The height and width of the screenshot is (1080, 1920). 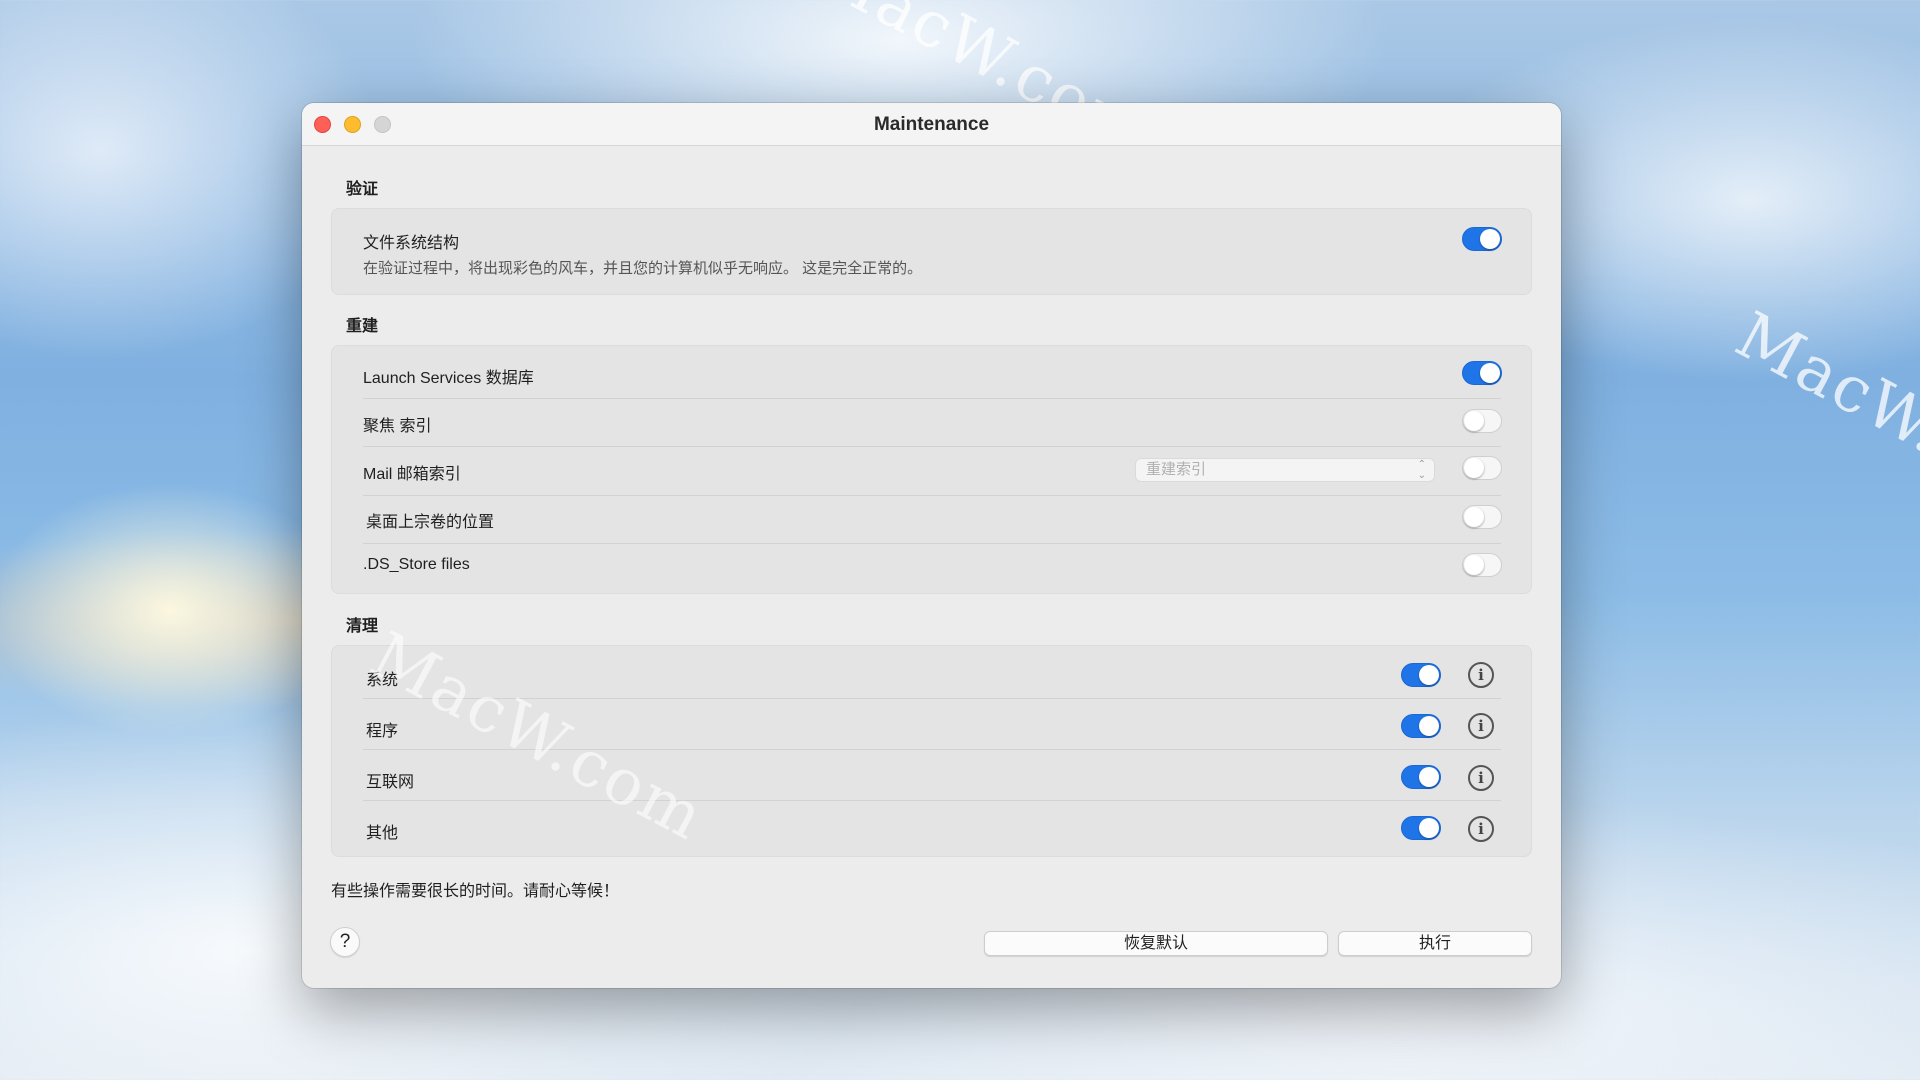 I want to click on launch-services-label: Launch Services 数据库, so click(x=448, y=378).